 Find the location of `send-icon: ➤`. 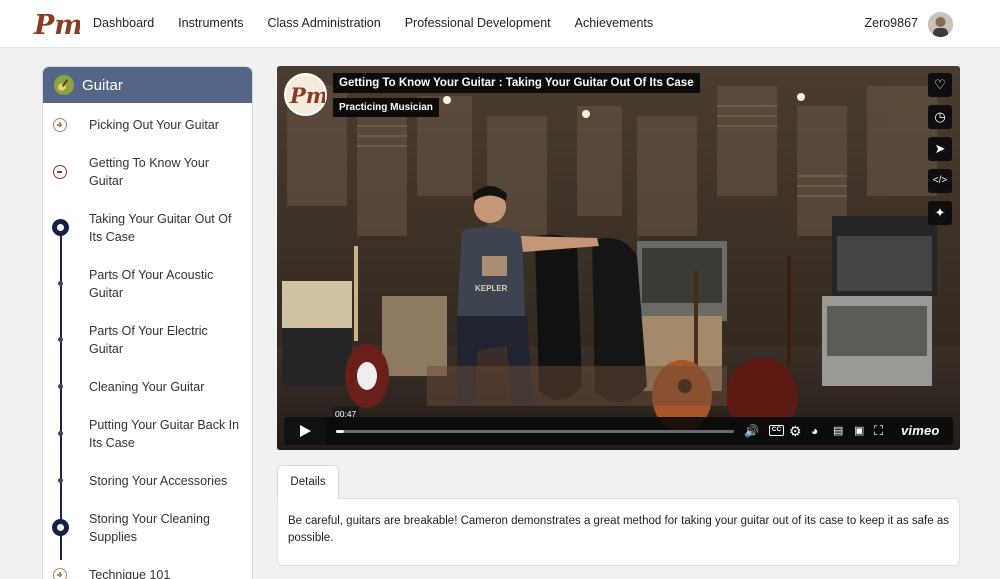

send-icon: ➤ is located at coordinates (940, 149).